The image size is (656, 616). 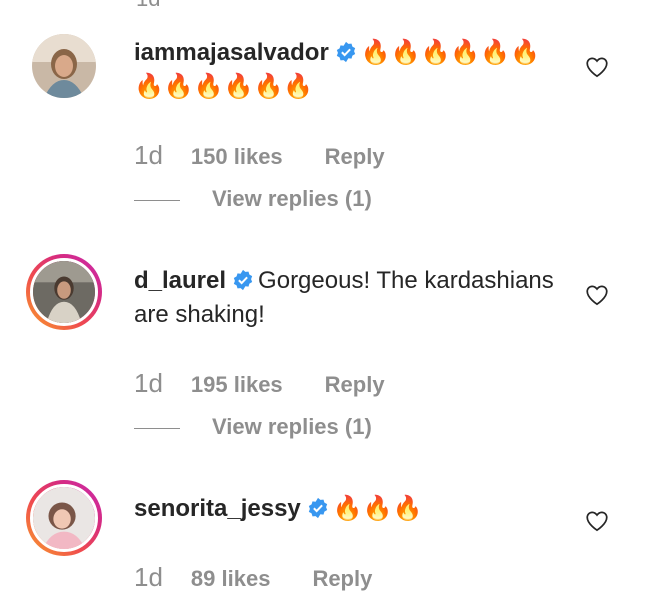 What do you see at coordinates (180, 280) in the screenshot?
I see `comment-username: d_laurel` at bounding box center [180, 280].